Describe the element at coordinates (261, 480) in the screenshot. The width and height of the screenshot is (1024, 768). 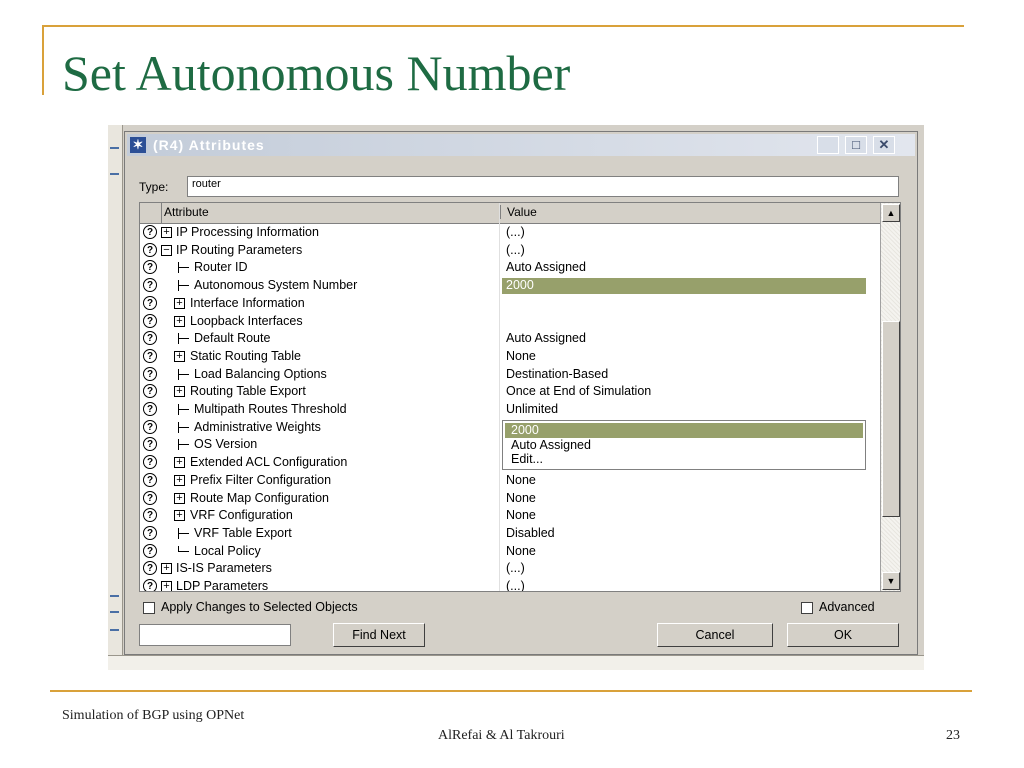
I see `attribute-name: Prefix Filter Configuration` at that location.